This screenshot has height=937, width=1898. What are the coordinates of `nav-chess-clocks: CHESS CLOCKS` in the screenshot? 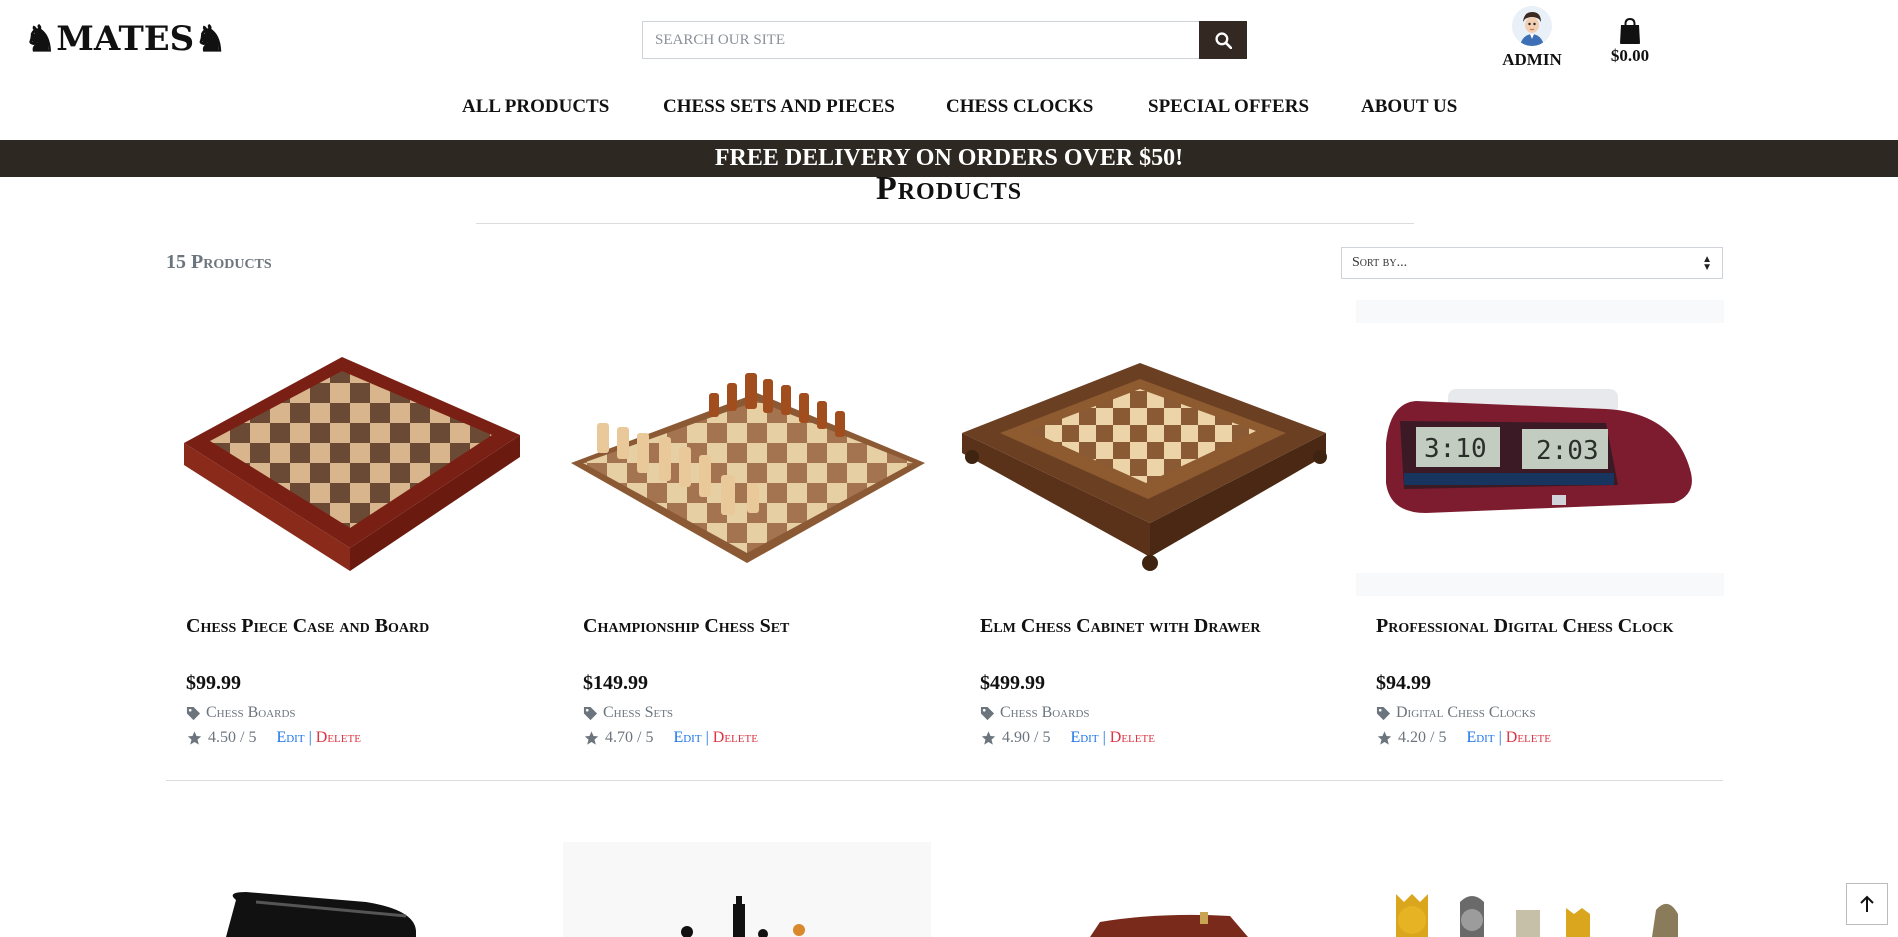 It's located at (1019, 107).